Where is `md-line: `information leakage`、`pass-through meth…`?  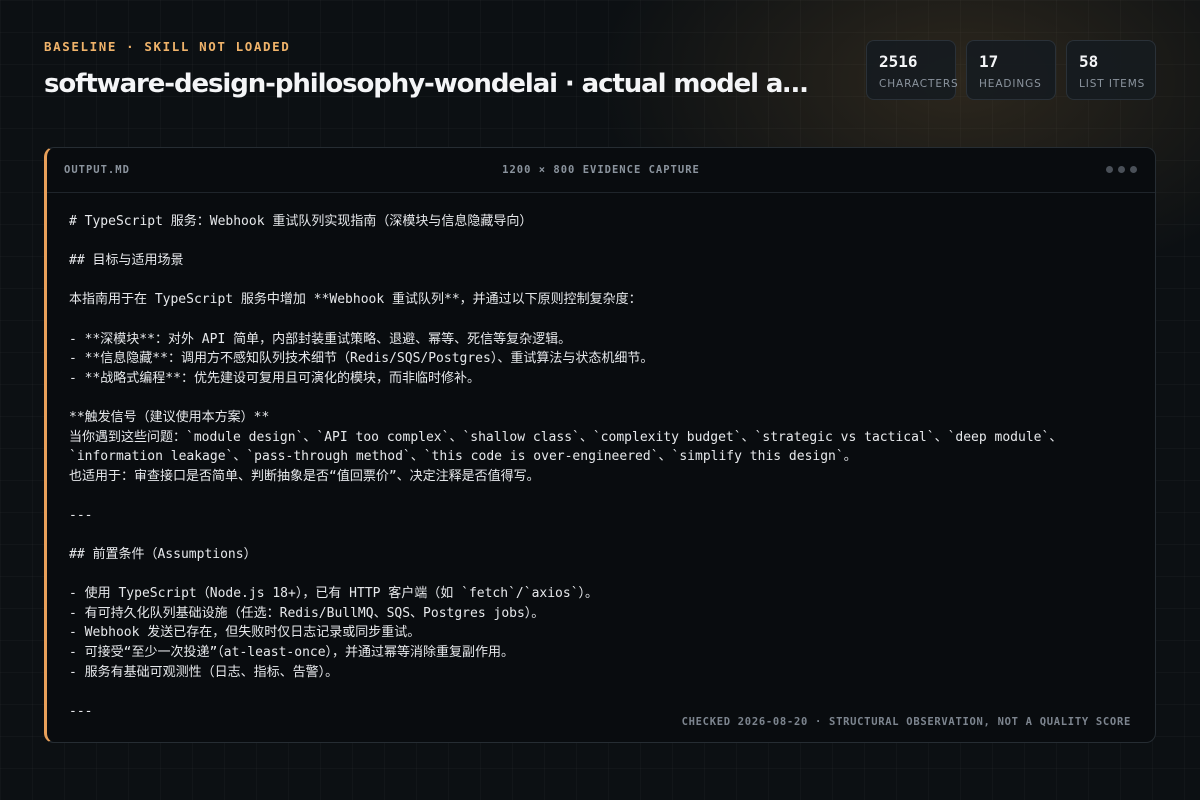 md-line: `information leakage`、`pass-through meth… is located at coordinates (463, 457).